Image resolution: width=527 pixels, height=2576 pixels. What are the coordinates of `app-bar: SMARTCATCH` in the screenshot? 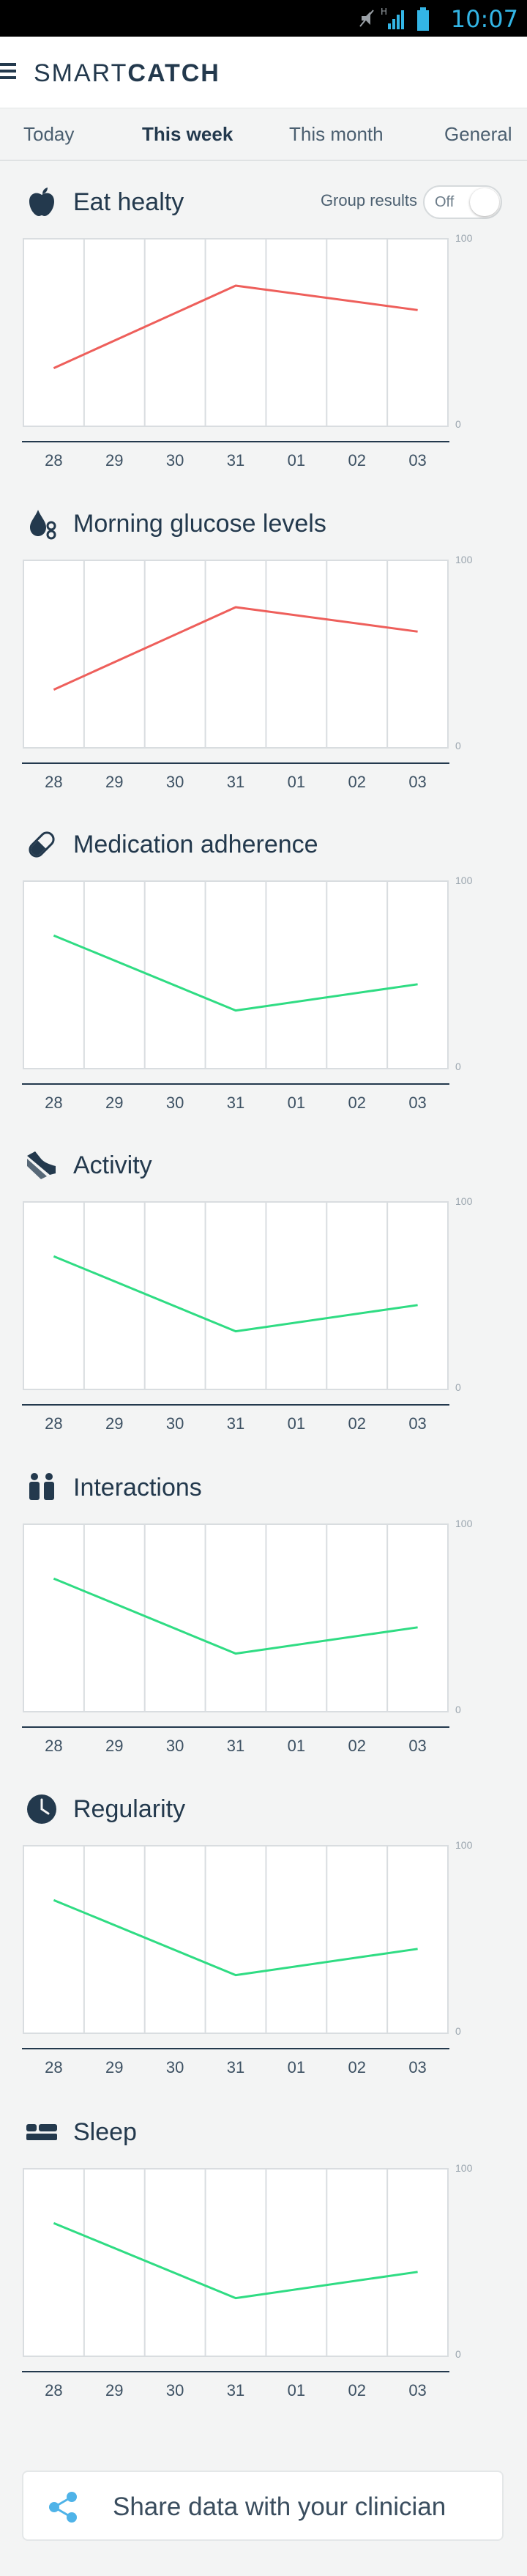 It's located at (263, 72).